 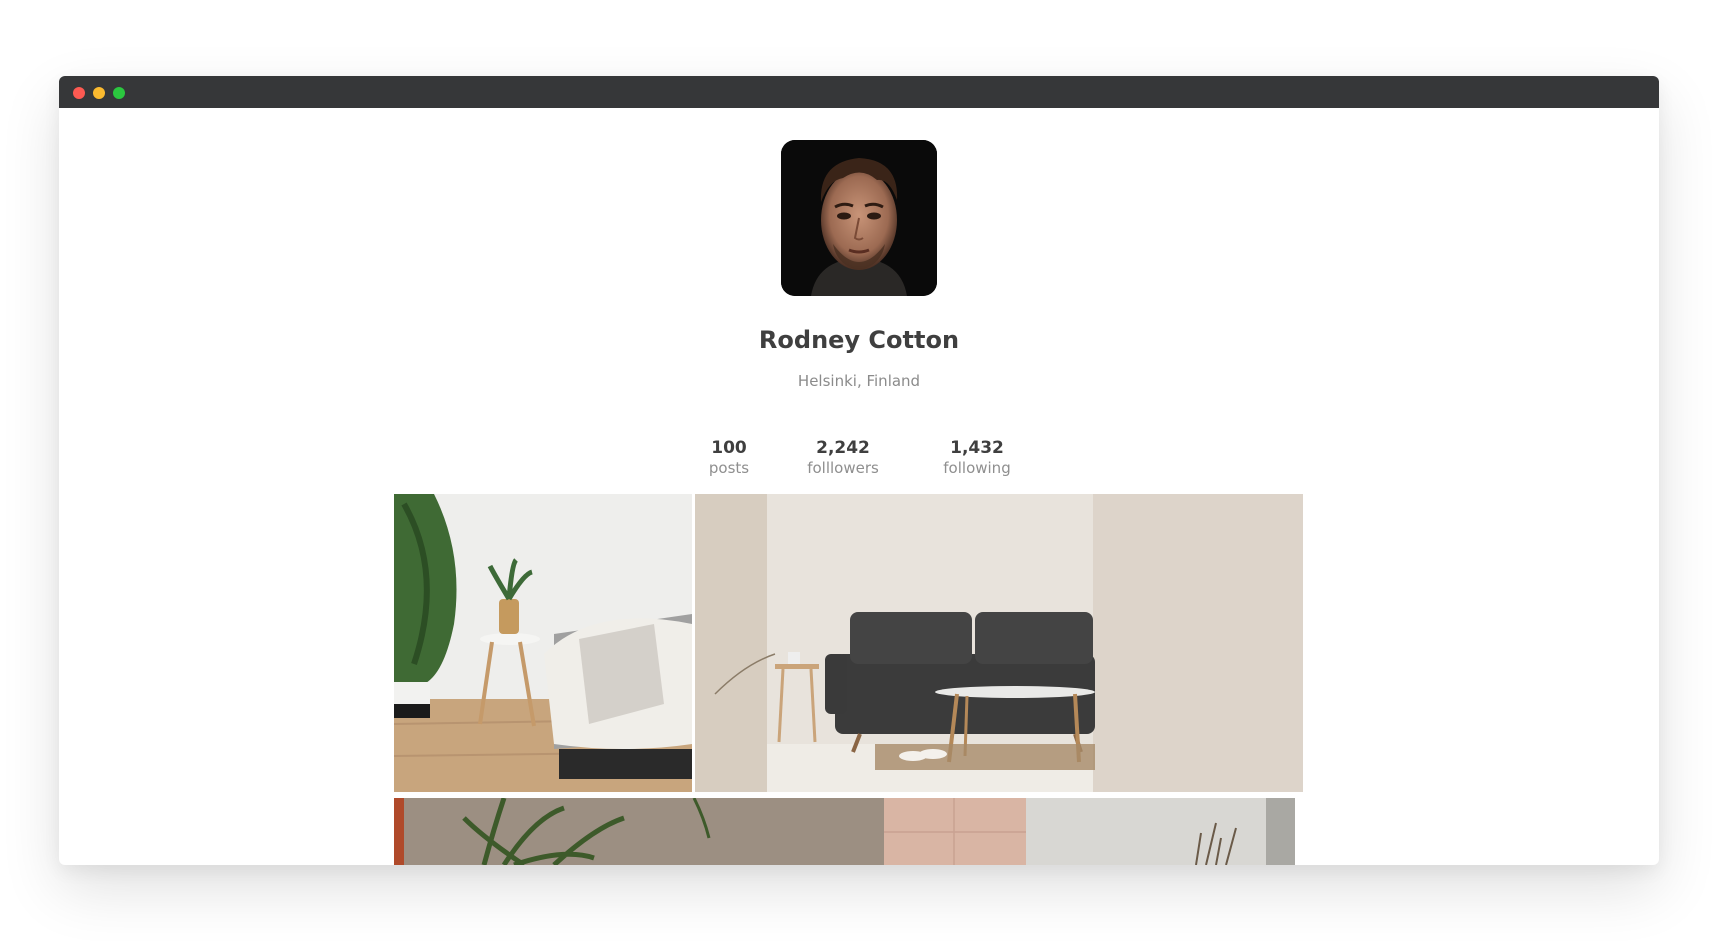 I want to click on plant-wall-photo-icon, so click(x=639, y=831).